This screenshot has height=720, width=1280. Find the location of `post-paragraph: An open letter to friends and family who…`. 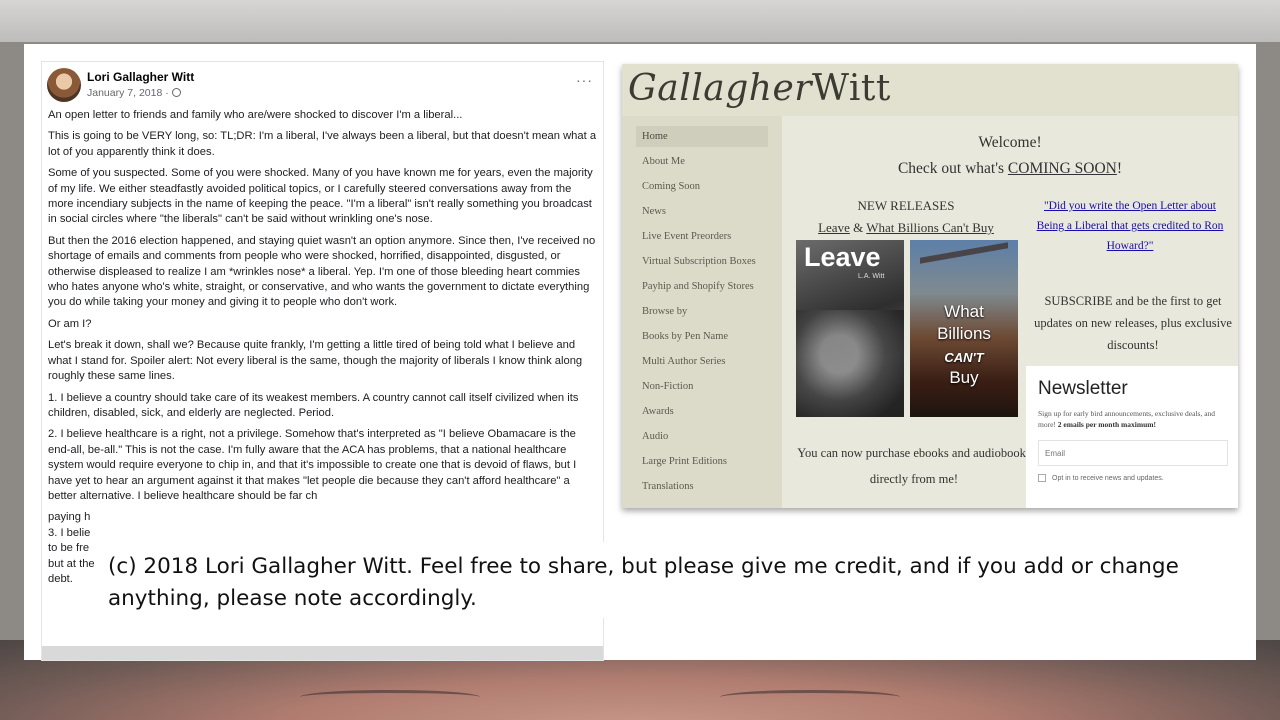

post-paragraph: An open letter to friends and family who… is located at coordinates (255, 115).